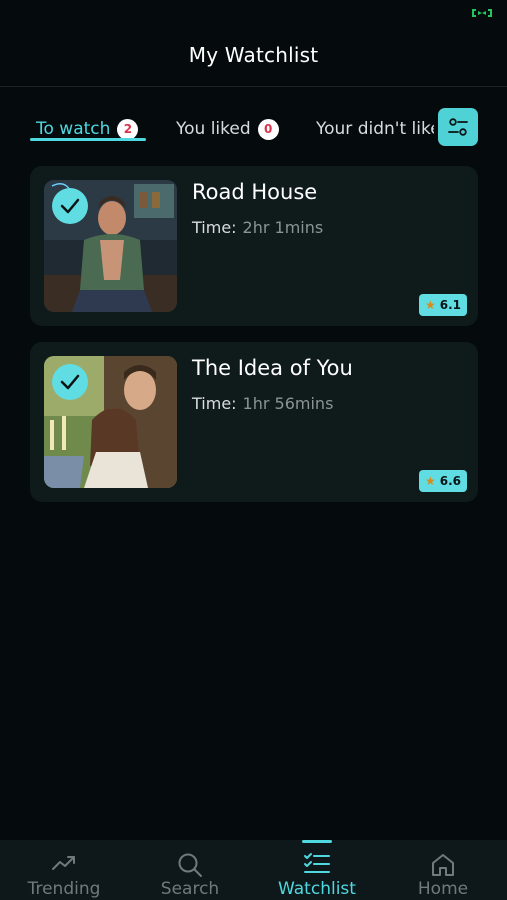  Describe the element at coordinates (63, 863) in the screenshot. I see `trending-icon` at that location.